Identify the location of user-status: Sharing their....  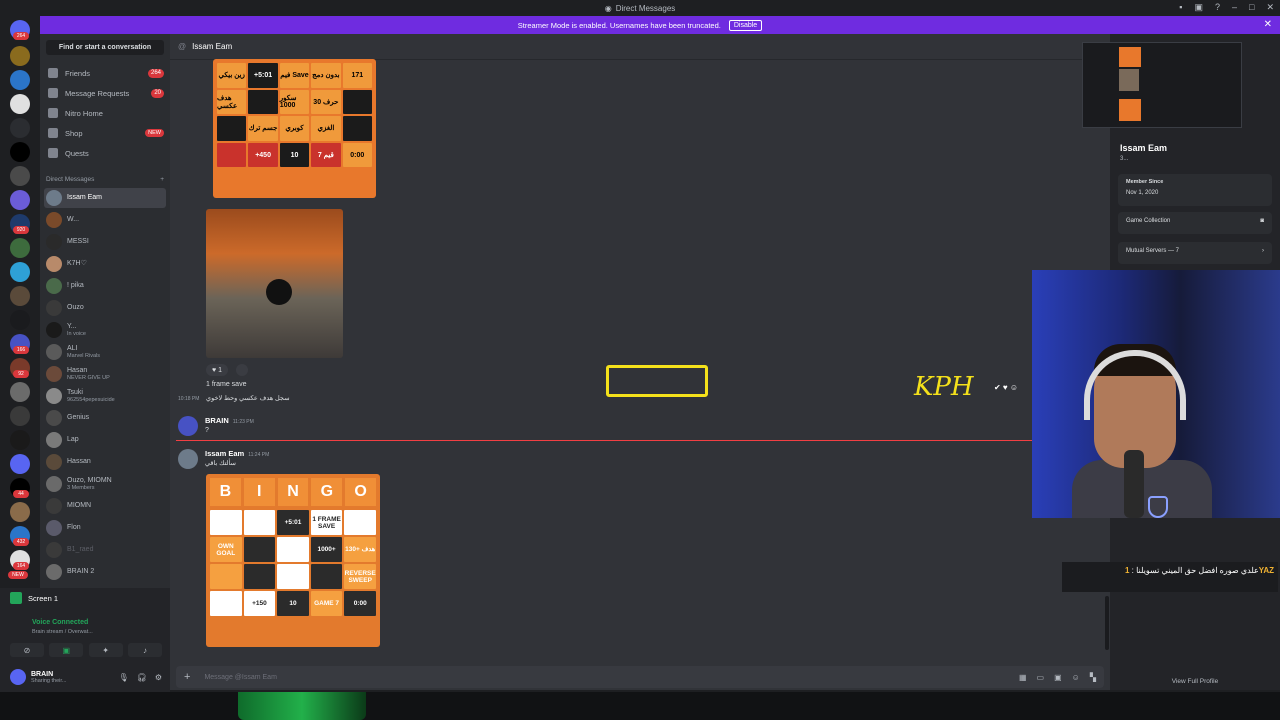
(49, 680).